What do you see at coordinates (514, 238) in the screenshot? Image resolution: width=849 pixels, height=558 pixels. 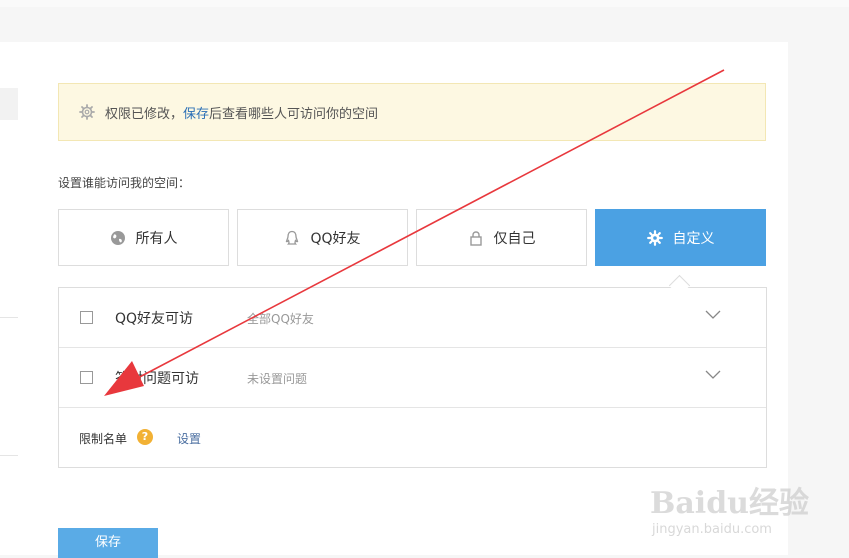 I see `option-label: 仅自己` at bounding box center [514, 238].